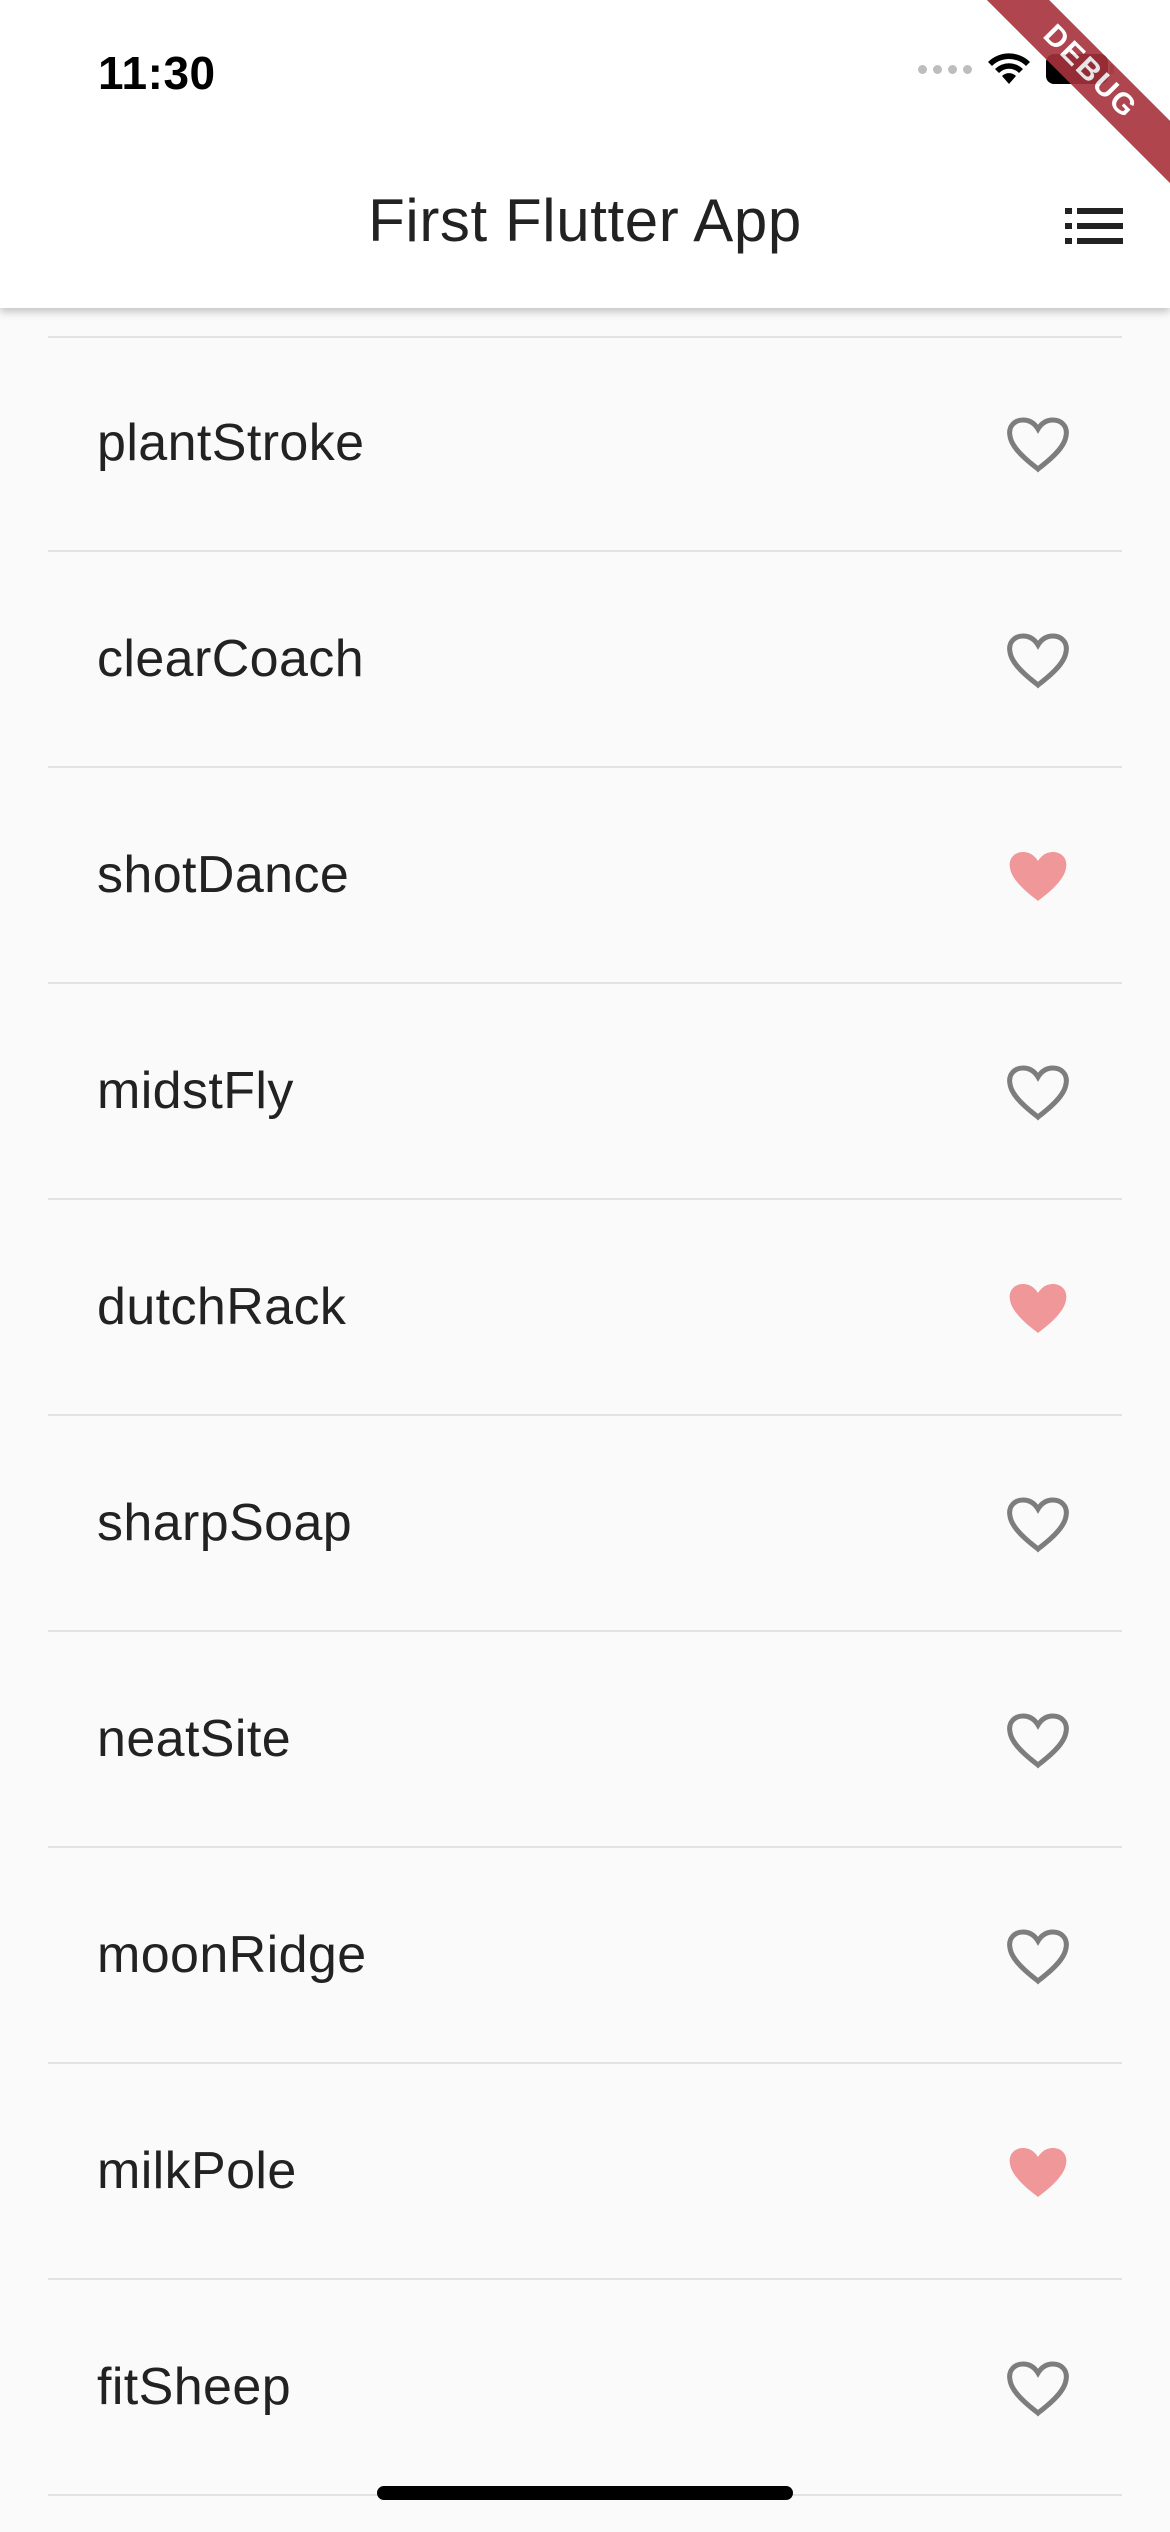 The height and width of the screenshot is (2532, 1170). I want to click on status-bar: 11:30, so click(585, 75).